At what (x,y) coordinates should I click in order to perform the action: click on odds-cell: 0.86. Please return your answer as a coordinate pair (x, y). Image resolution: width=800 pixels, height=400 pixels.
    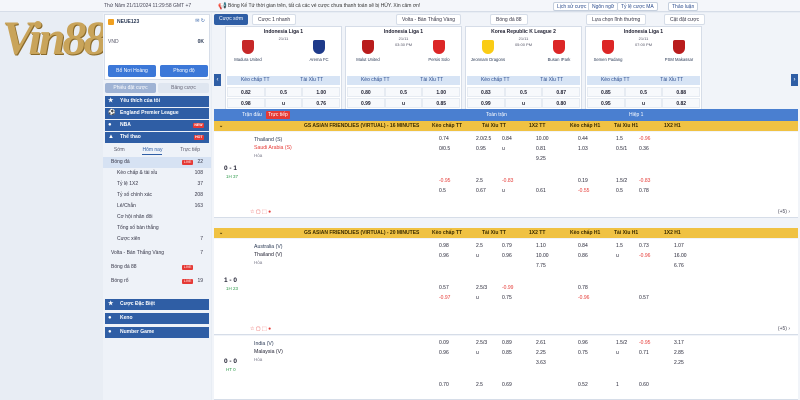
    Looking at the image, I should click on (583, 256).